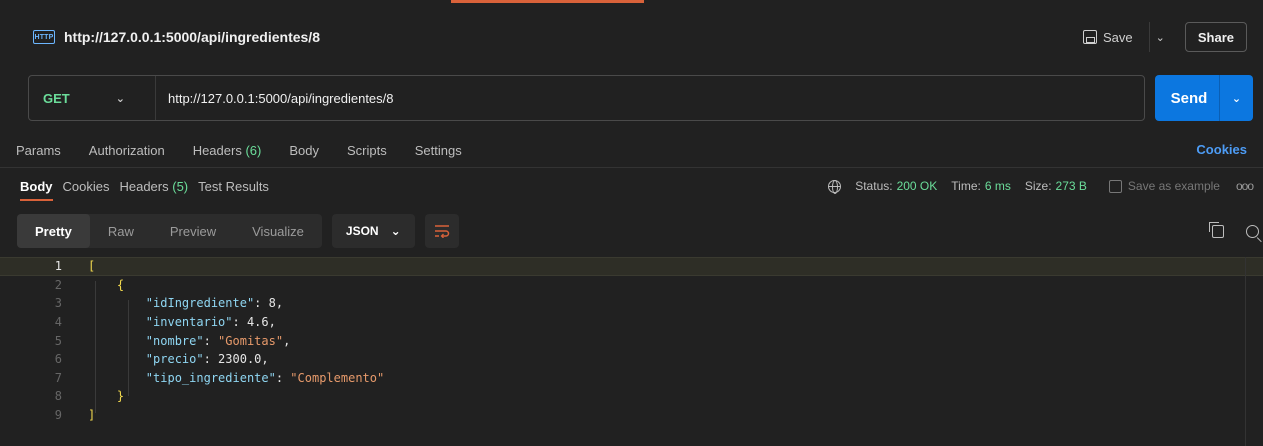  What do you see at coordinates (1173, 186) in the screenshot?
I see `save-as-example-label: Save as example` at bounding box center [1173, 186].